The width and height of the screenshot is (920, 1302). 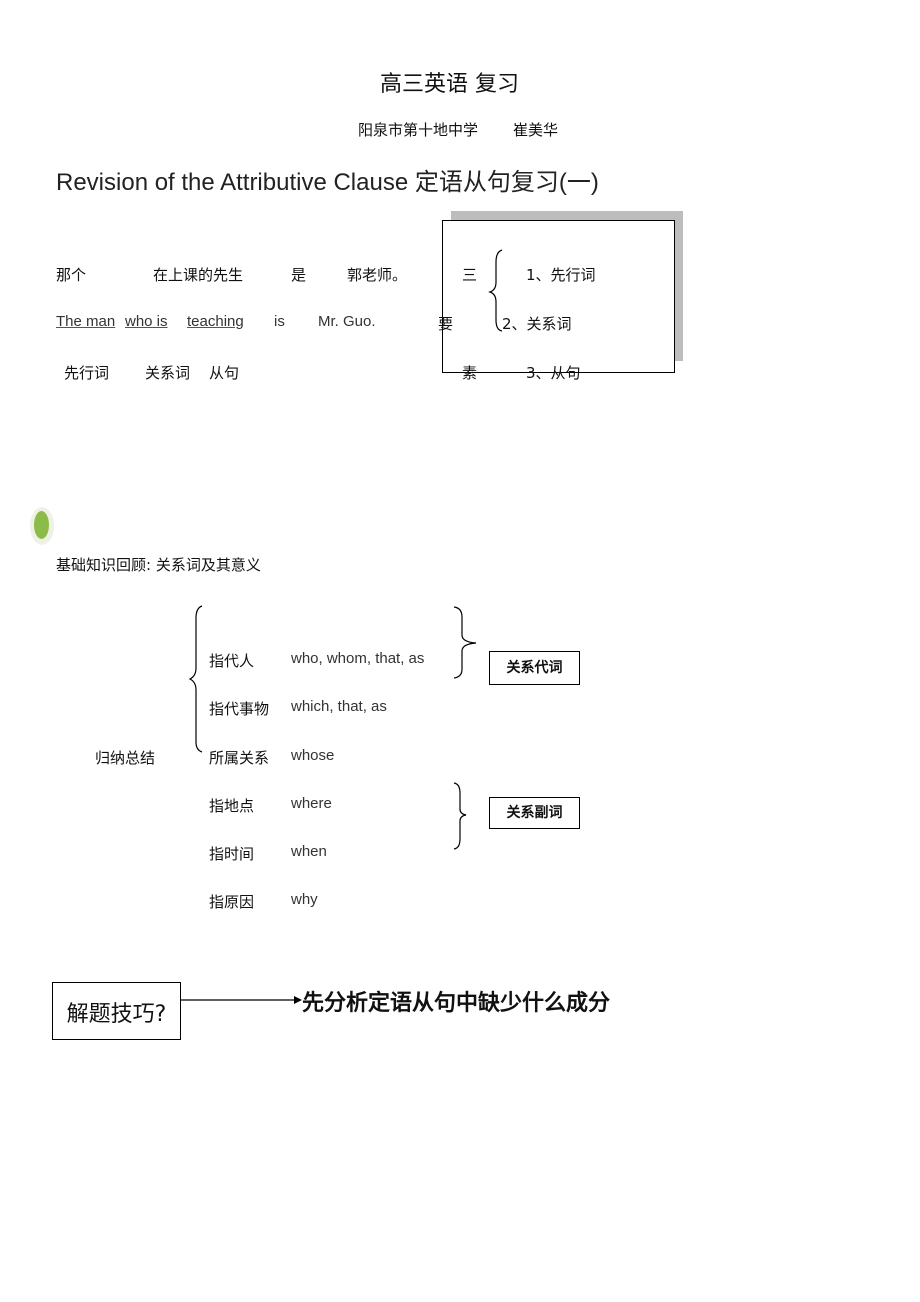 I want to click on document-title: 高三英语 复习, so click(x=449, y=84).